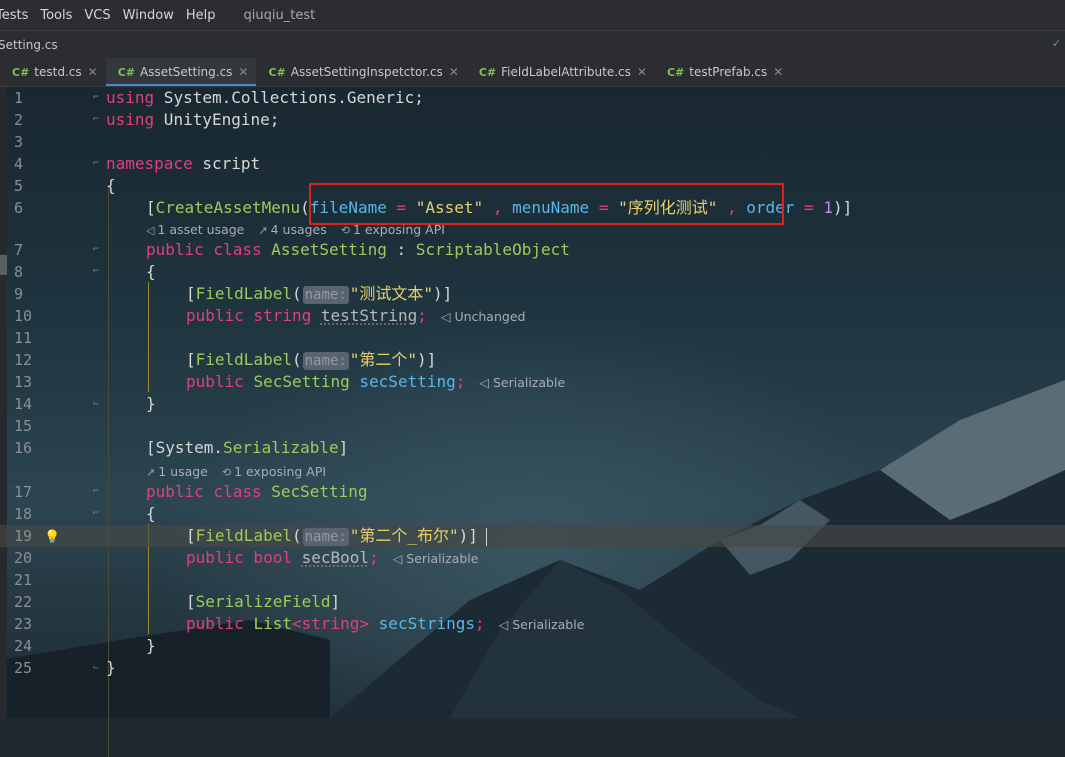 The width and height of the screenshot is (1065, 757). Describe the element at coordinates (532, 536) in the screenshot. I see `code-line-19: 19 💡 [FieldLabel(name: "第二个_布尔")]` at that location.